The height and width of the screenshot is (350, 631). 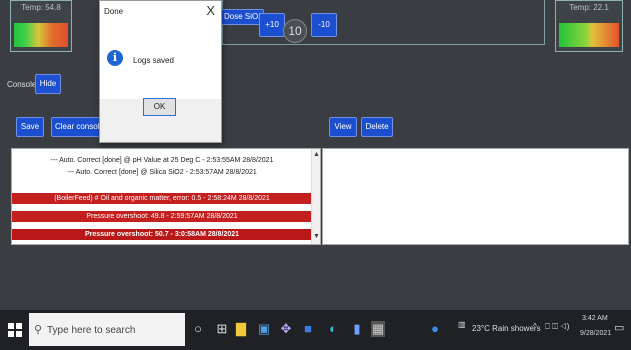 I want to click on decrease-button: -10, so click(x=324, y=25).